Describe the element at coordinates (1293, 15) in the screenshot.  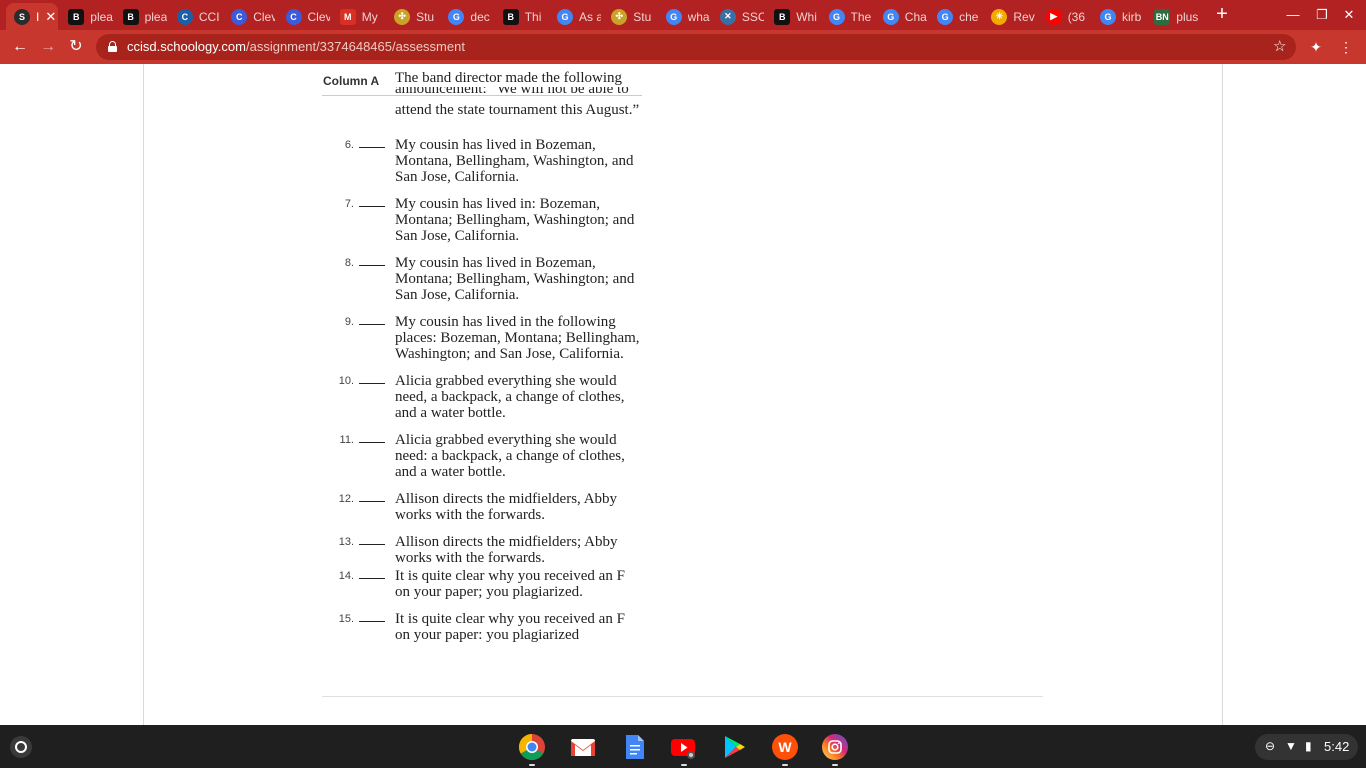
I see `minimize-button: —` at that location.